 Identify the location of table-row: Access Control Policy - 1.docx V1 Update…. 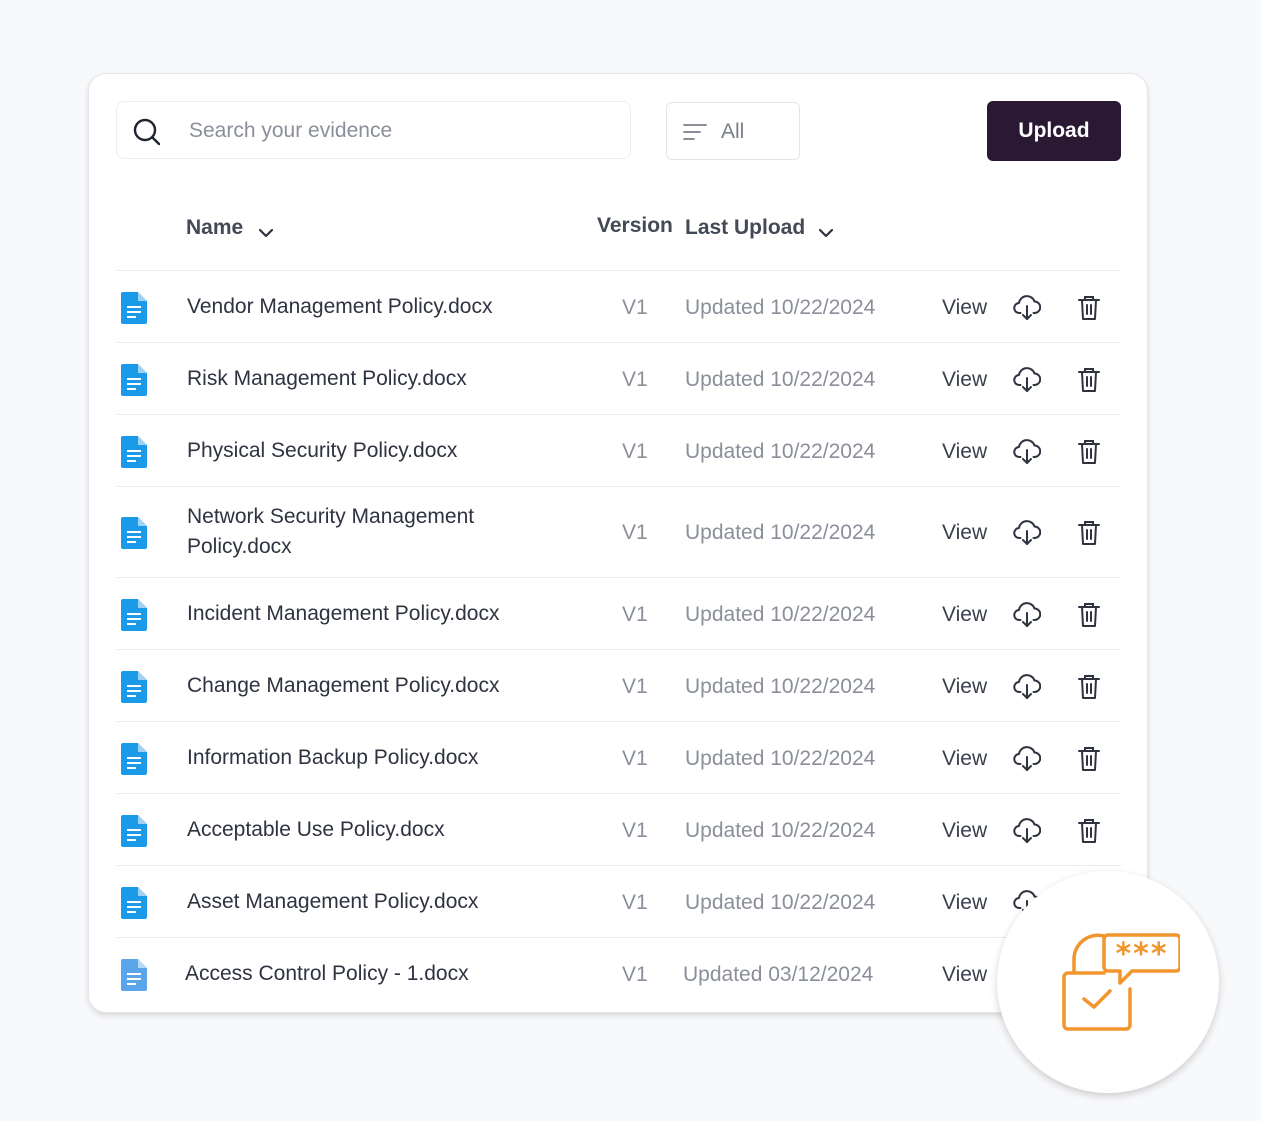
(618, 973).